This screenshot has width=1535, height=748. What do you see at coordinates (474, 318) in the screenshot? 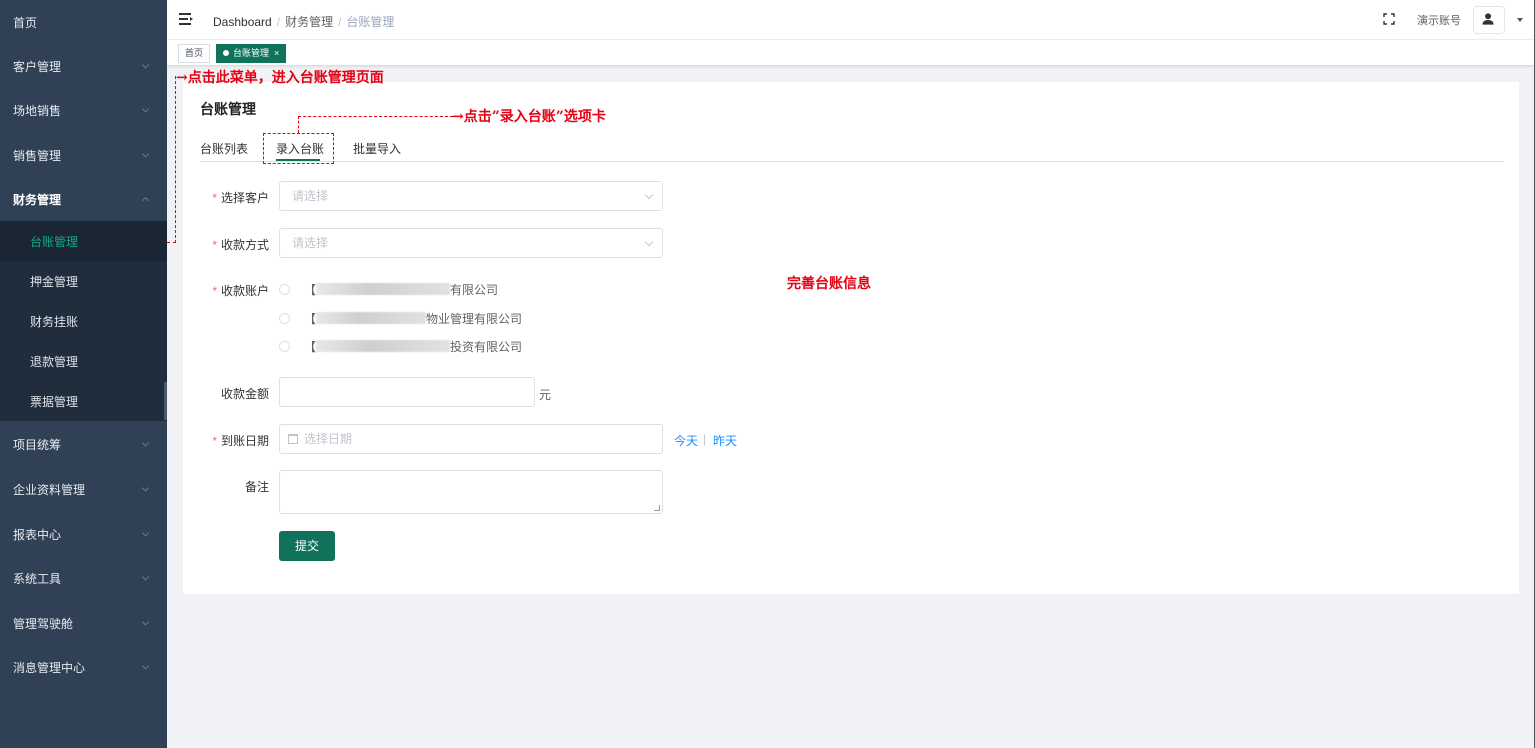
I see `option-suffix: 物业管理有限公司` at bounding box center [474, 318].